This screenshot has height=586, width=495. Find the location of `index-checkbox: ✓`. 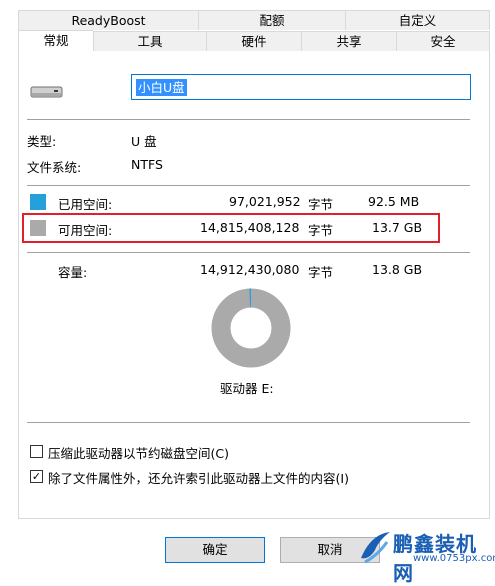

index-checkbox: ✓ is located at coordinates (36, 476).